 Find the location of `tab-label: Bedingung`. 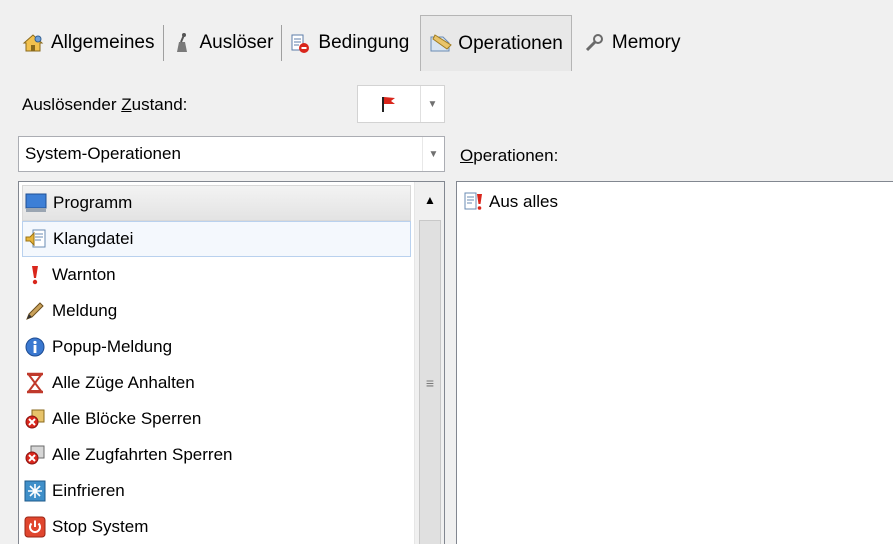

tab-label: Bedingung is located at coordinates (364, 42).